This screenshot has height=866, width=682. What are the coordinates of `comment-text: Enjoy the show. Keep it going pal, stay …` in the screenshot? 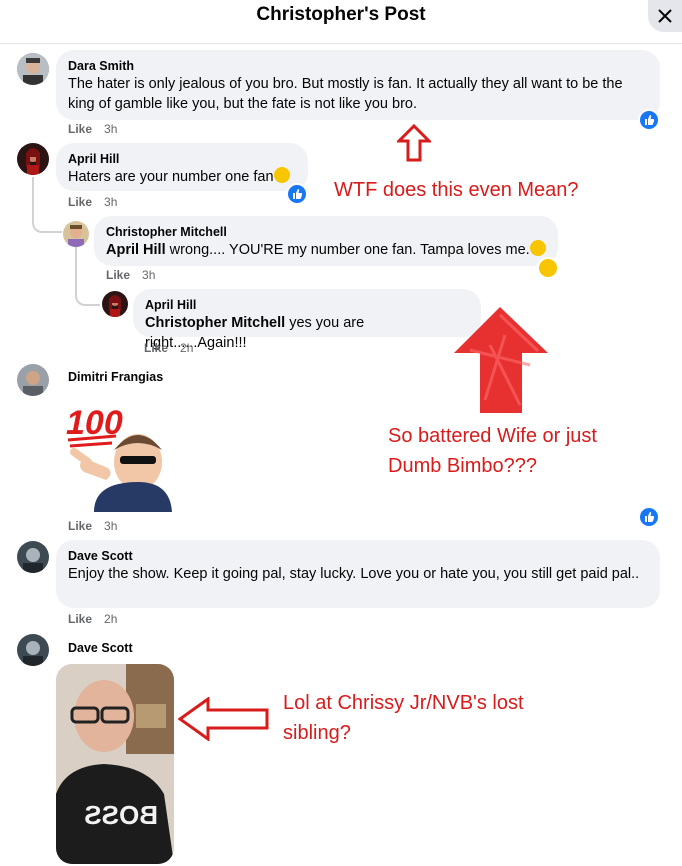 It's located at (354, 574).